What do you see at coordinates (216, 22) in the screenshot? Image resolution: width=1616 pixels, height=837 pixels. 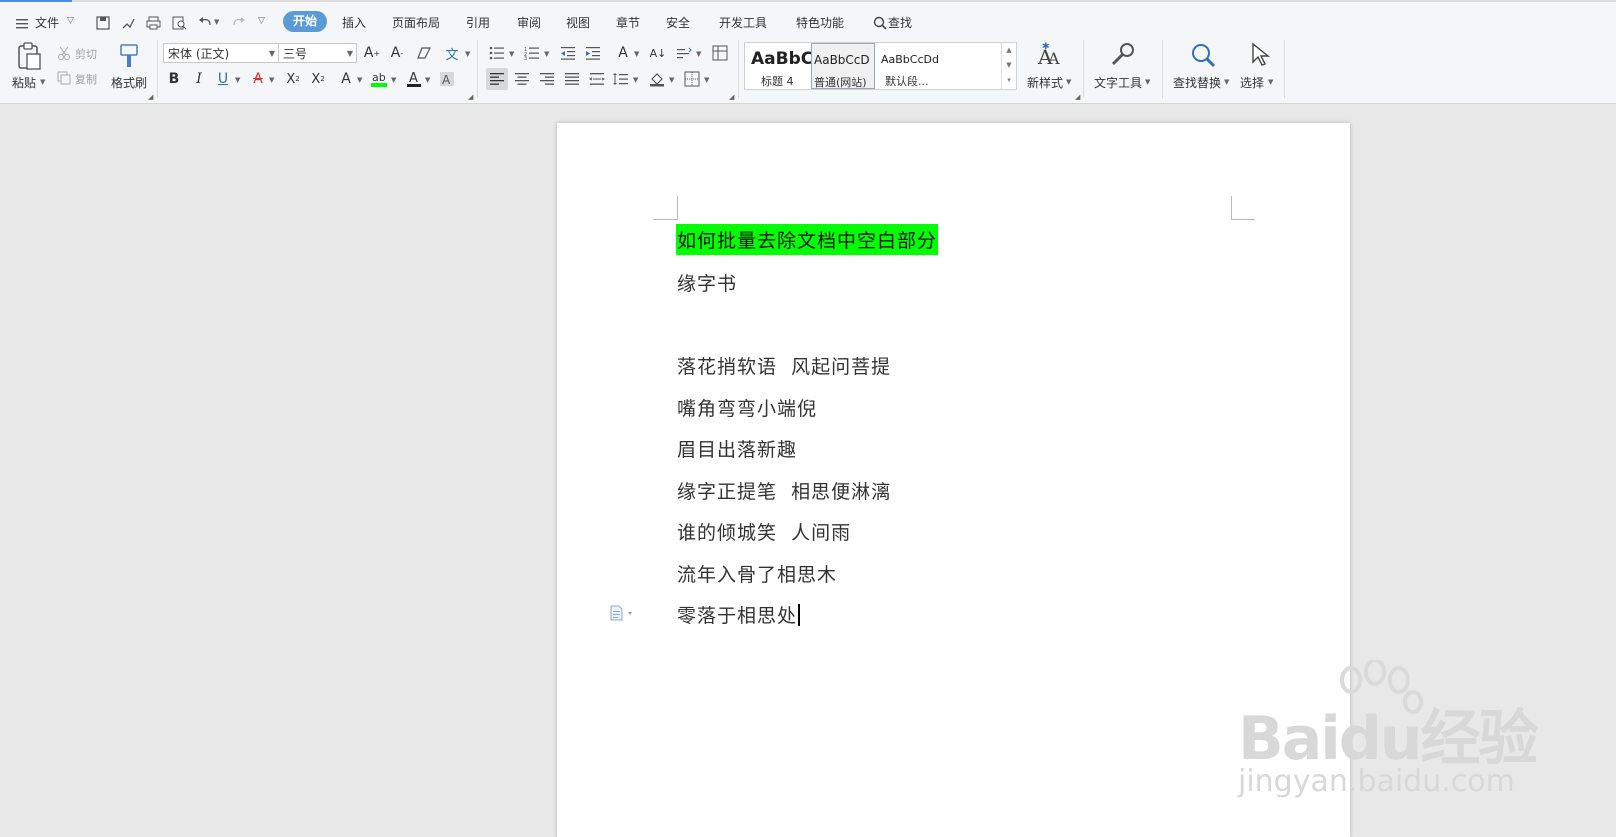 I see `undo-dropdown-icon: ▼` at bounding box center [216, 22].